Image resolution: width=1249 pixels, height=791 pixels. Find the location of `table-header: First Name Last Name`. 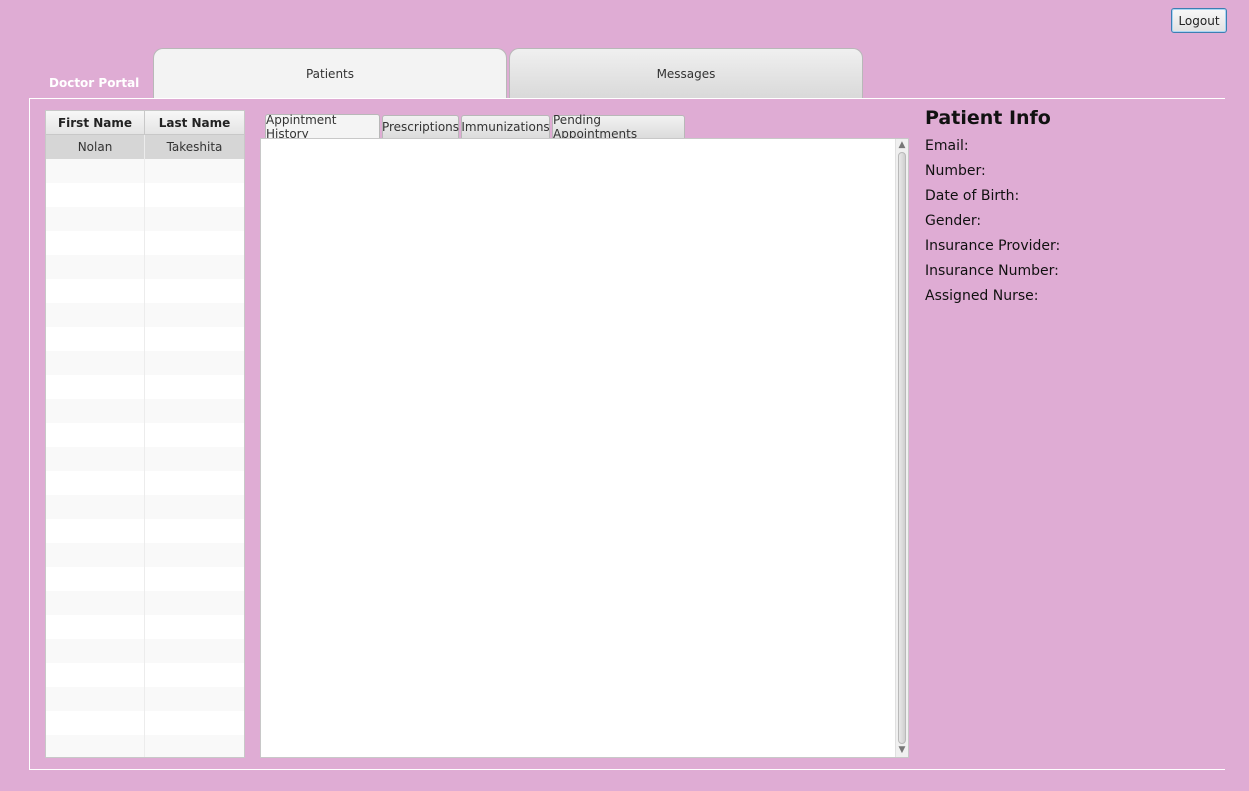

table-header: First Name Last Name is located at coordinates (145, 123).